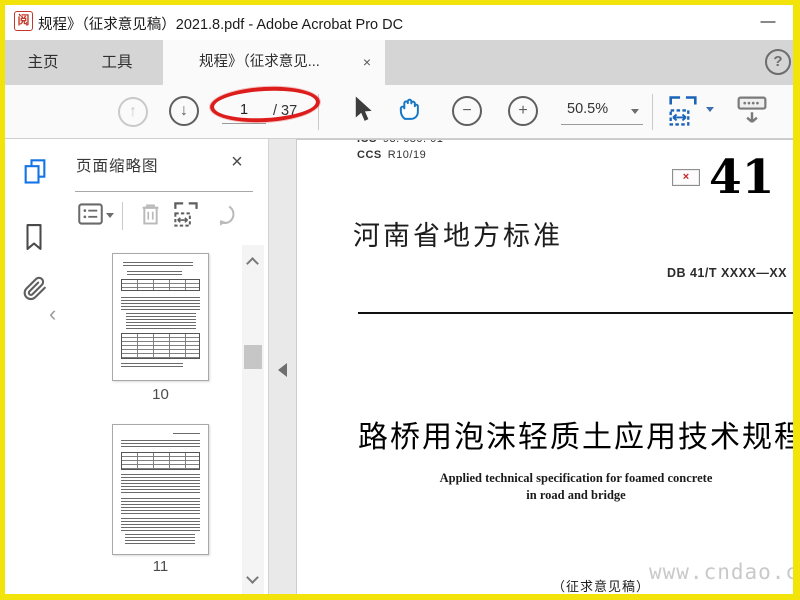 Image resolution: width=800 pixels, height=600 pixels. Describe the element at coordinates (160, 394) in the screenshot. I see `thumbnail-page-number: 10` at that location.